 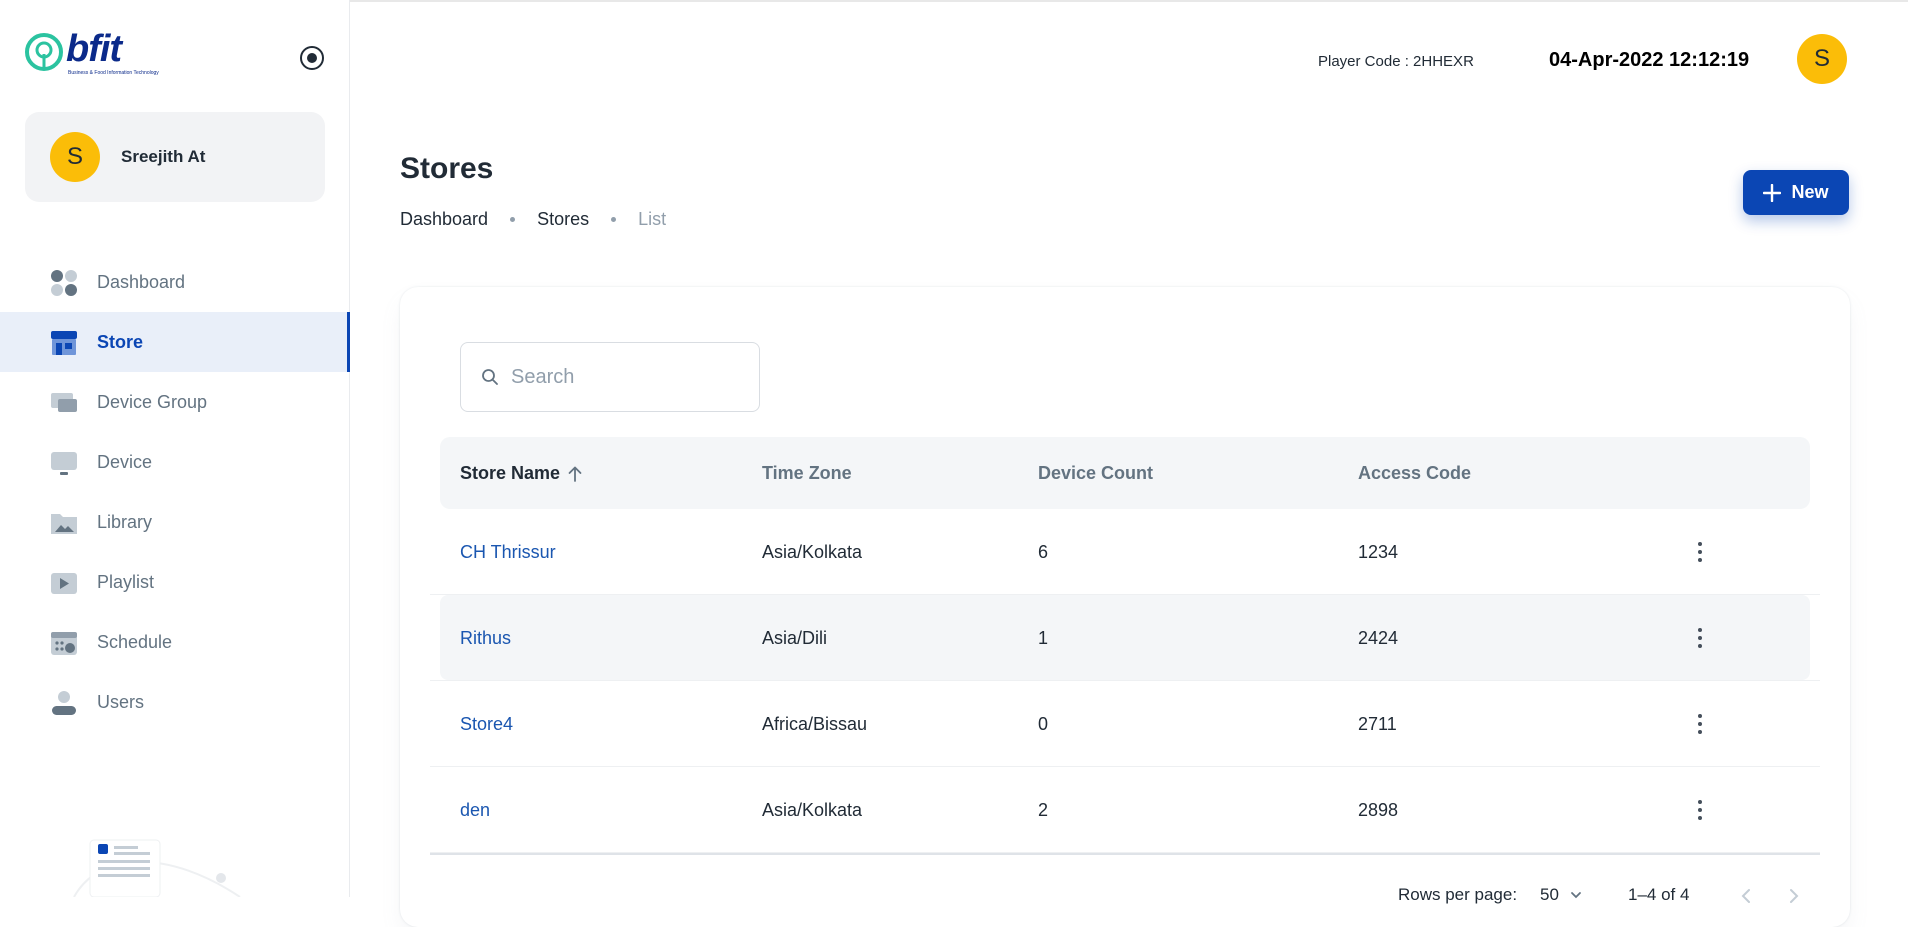 I want to click on account-card: S Sreejith At, so click(x=175, y=157).